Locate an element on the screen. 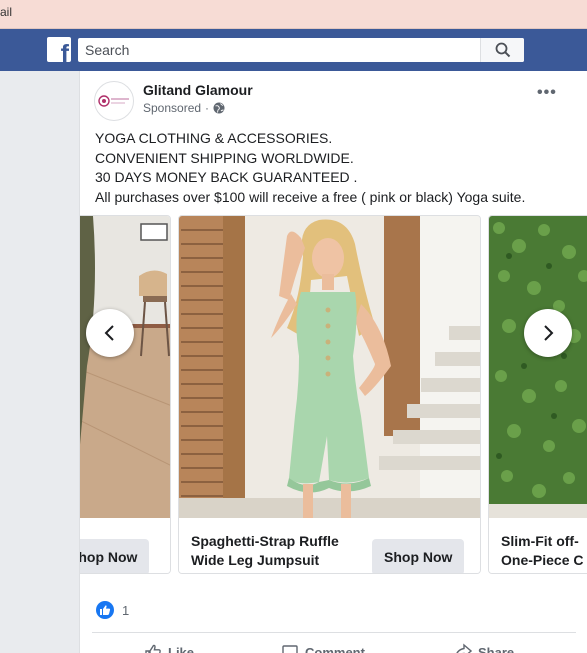 The image size is (587, 653). product-title: Slim-Fit off- One-Piece C is located at coordinates (542, 551).